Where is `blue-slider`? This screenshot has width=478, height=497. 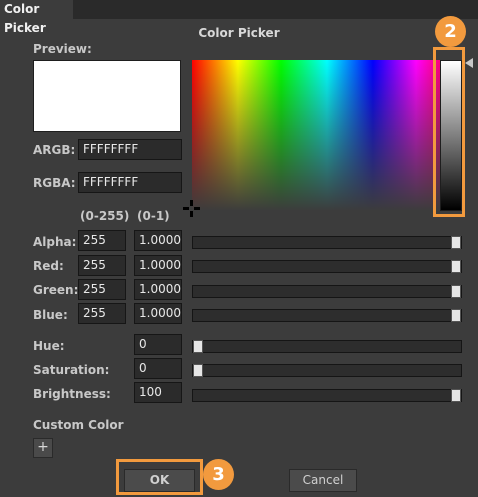
blue-slider is located at coordinates (327, 315).